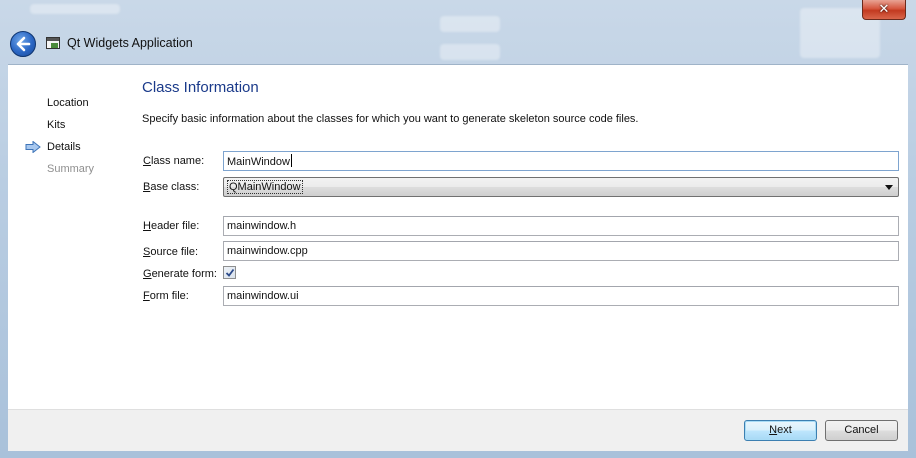 Image resolution: width=916 pixels, height=458 pixels. I want to click on back-arrow-icon, so click(23, 44).